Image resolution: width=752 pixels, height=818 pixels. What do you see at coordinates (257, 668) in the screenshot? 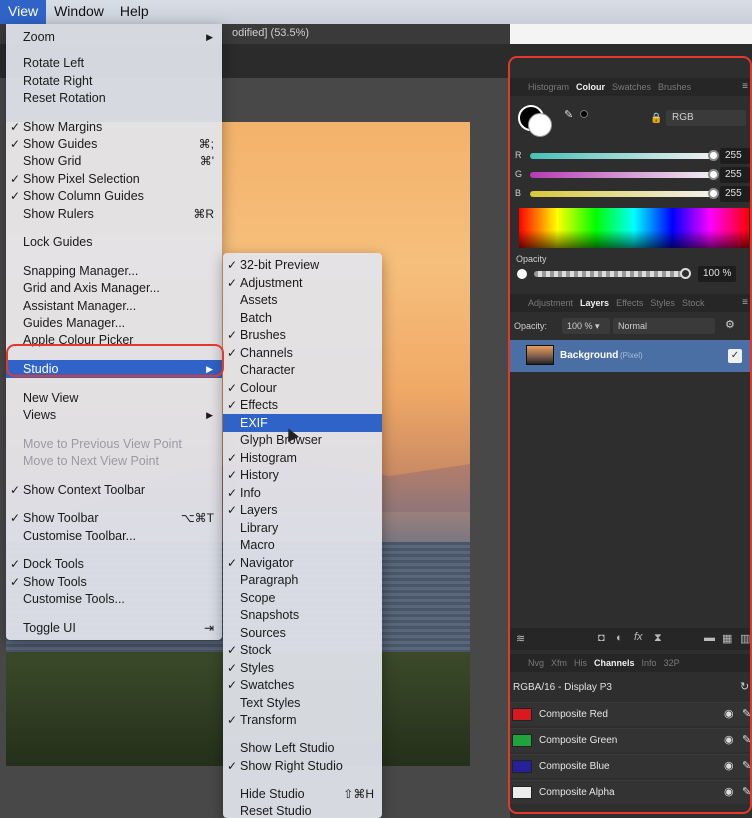
I see `menu-item-label: Styles` at bounding box center [257, 668].